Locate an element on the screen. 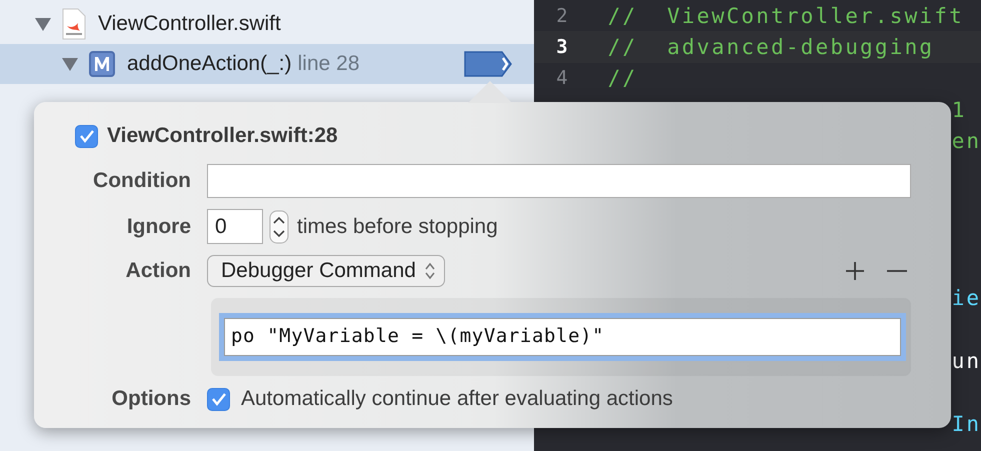 The width and height of the screenshot is (981, 451). ignore-suffix-text: times before stopping is located at coordinates (397, 226).